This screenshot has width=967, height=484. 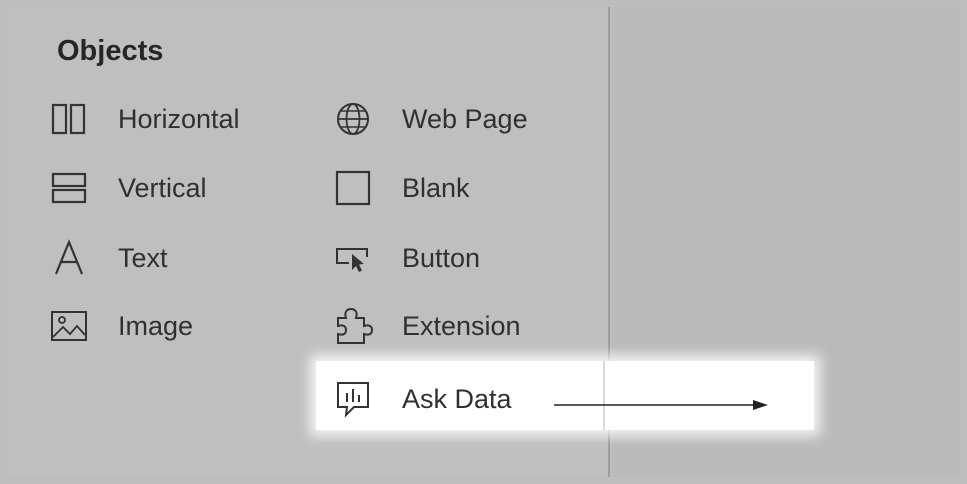 I want to click on object-ask-data: Ask Data, so click(x=422, y=399).